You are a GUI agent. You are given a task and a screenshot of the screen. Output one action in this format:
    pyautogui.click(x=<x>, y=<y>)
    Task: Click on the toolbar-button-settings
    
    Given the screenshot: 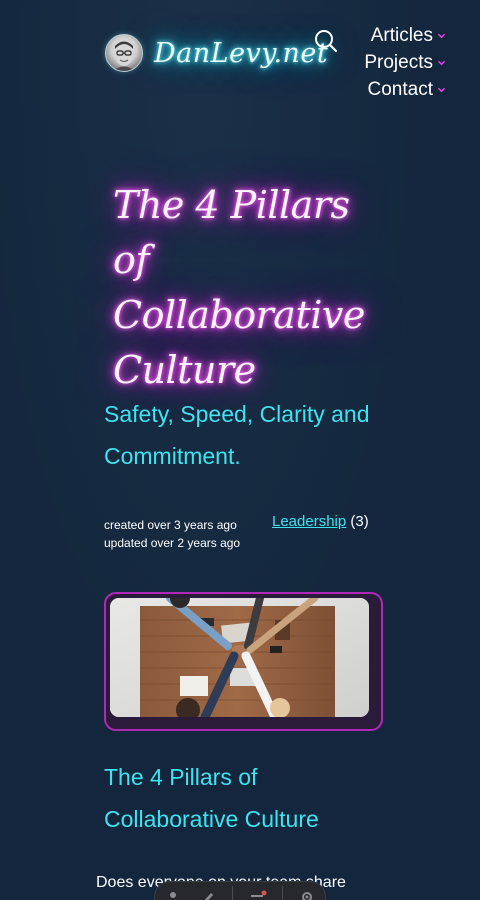 What is the action you would take?
    pyautogui.click(x=307, y=895)
    